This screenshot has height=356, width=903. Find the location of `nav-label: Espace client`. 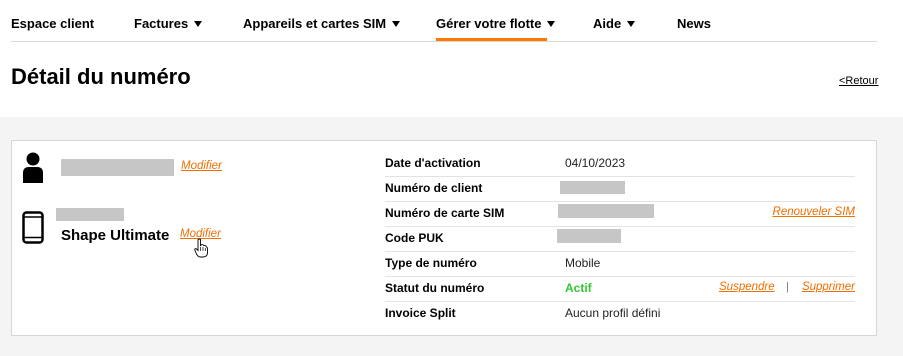

nav-label: Espace client is located at coordinates (53, 23).